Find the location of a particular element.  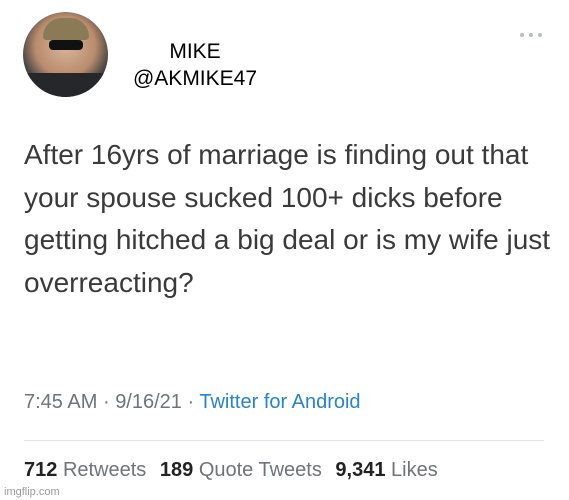

likes-stat: 9,341 Likes is located at coordinates (386, 470).